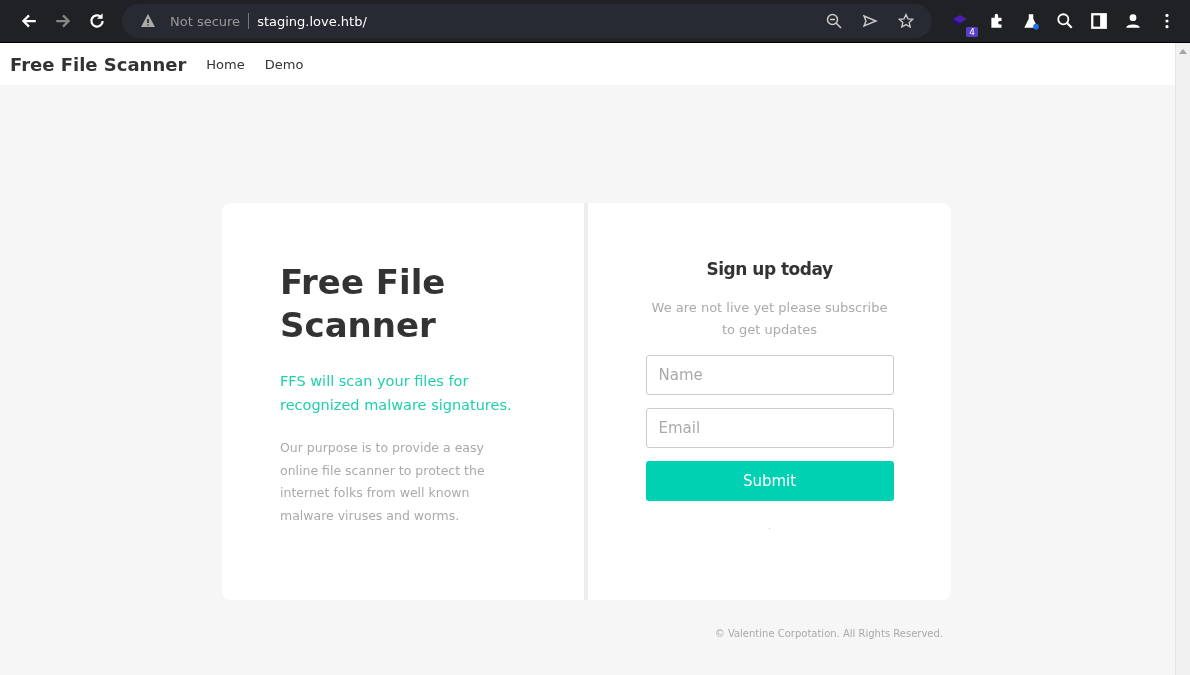  I want to click on signup-subtitle: We are not live yet please subscribe to get updates, so click(769, 319).